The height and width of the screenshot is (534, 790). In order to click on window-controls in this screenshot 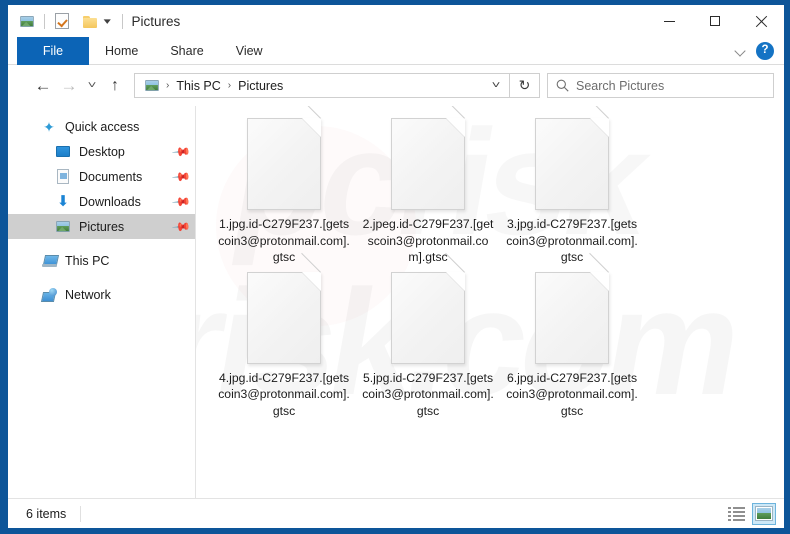, I will do `click(715, 21)`.